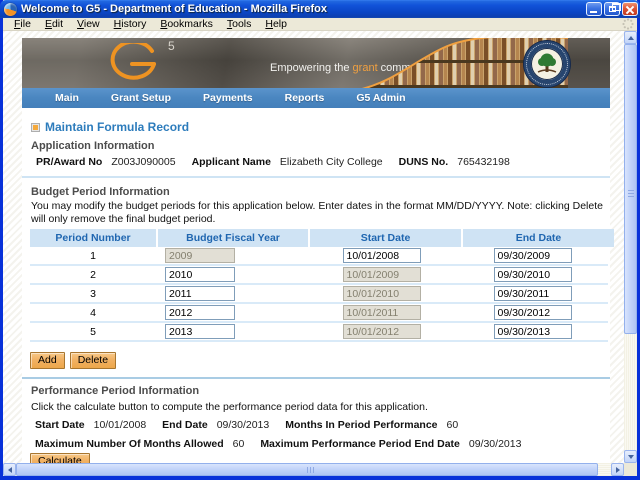 The image size is (640, 480). What do you see at coordinates (130, 24) in the screenshot?
I see `menu-history: History` at bounding box center [130, 24].